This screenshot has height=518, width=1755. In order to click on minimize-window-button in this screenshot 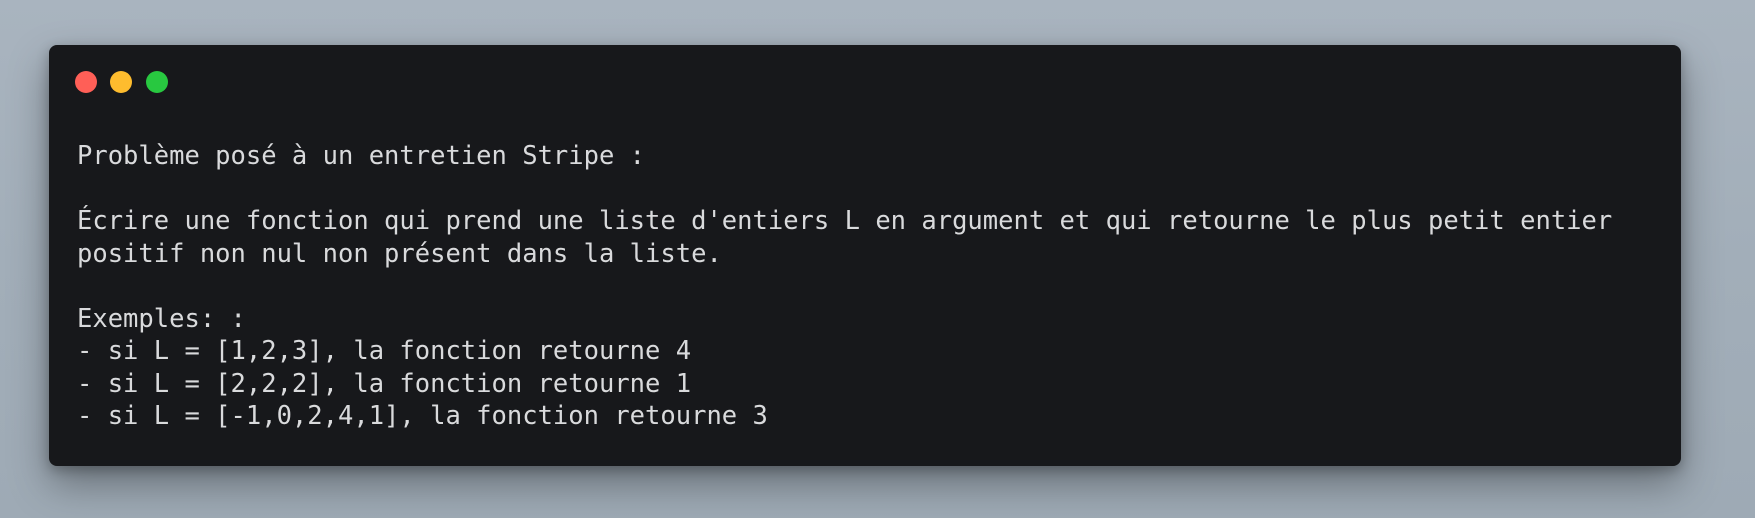, I will do `click(121, 82)`.